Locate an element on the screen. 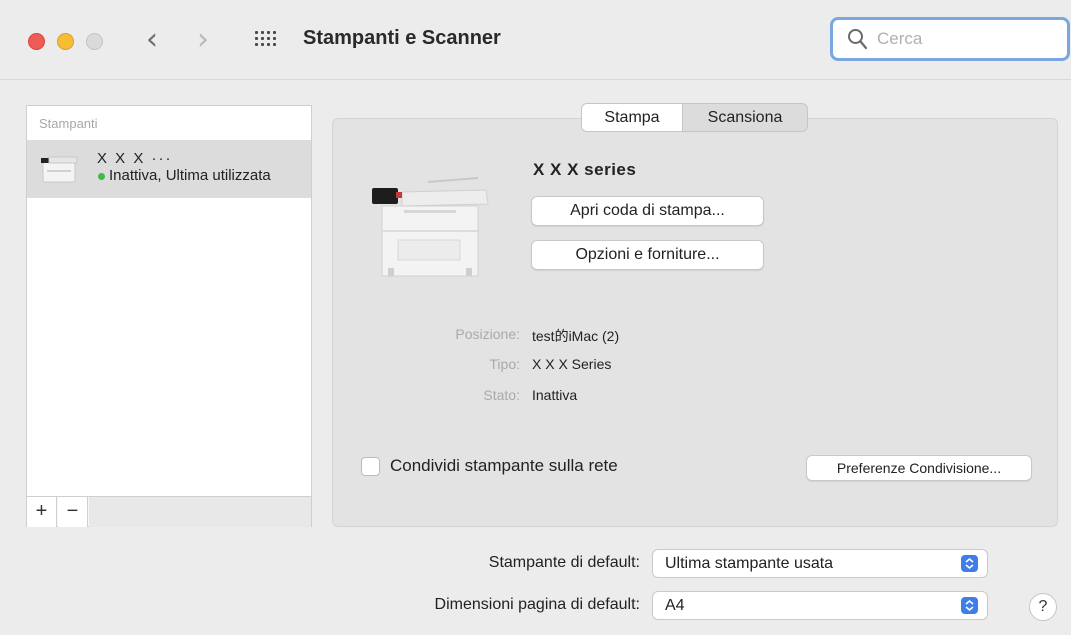 The image size is (1071, 635). forward-chevron-icon: › is located at coordinates (203, 40).